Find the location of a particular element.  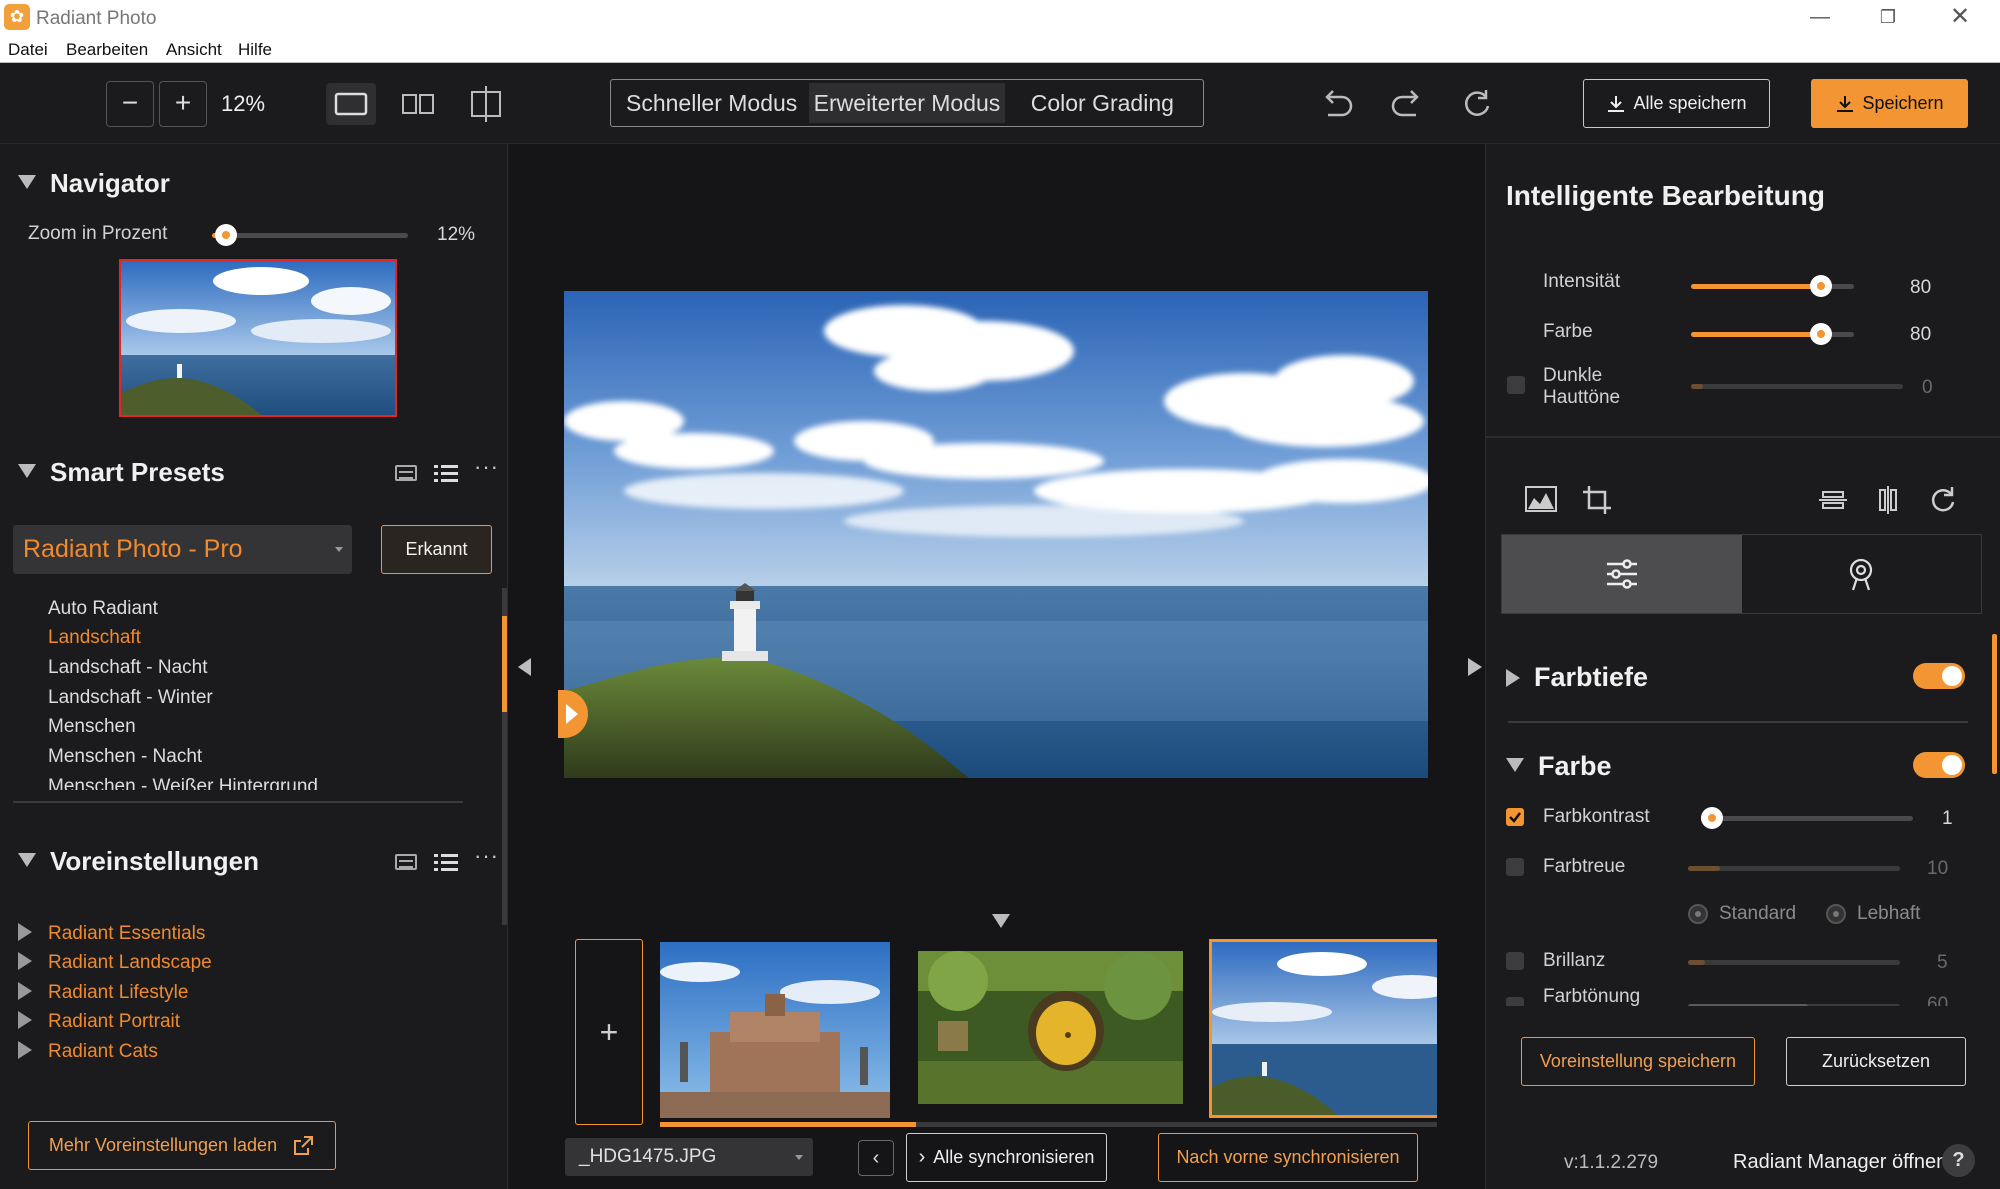

voreinstellungen-header: Voreinstellungen is located at coordinates (138, 861).